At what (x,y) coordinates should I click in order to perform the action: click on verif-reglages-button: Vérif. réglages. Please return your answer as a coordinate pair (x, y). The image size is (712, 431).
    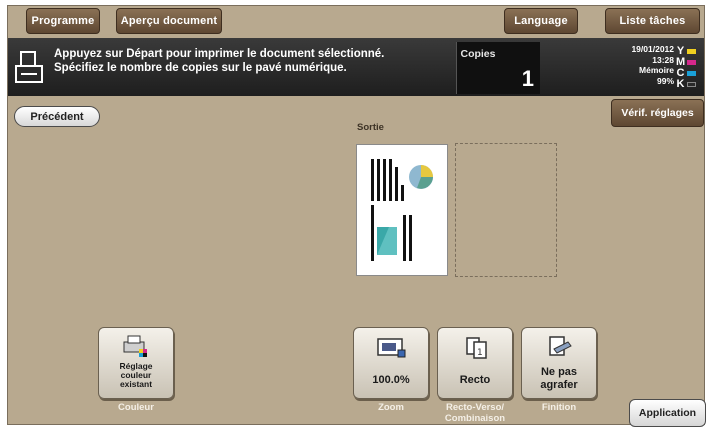
    Looking at the image, I should click on (657, 113).